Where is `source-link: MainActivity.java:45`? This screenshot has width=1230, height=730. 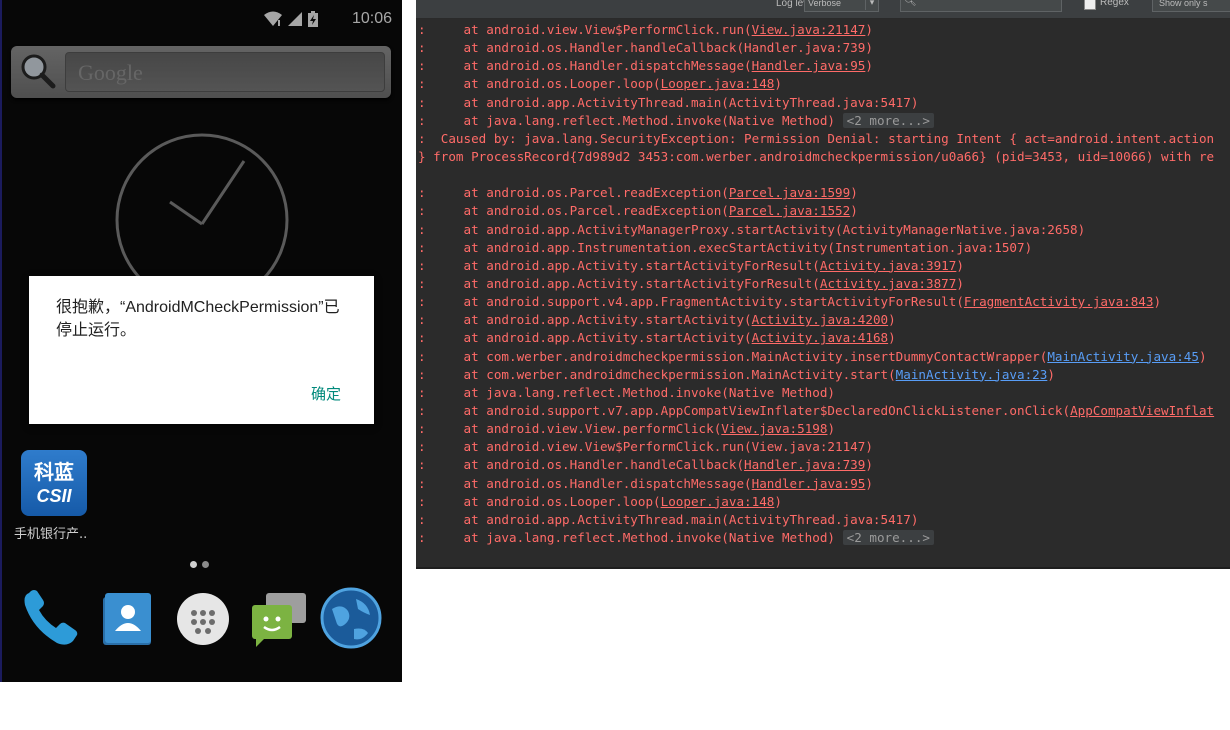 source-link: MainActivity.java:45 is located at coordinates (1123, 356).